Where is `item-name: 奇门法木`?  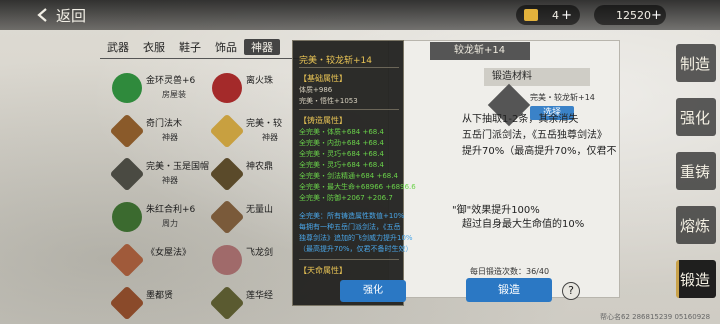
item-name: 奇门法木 is located at coordinates (164, 124).